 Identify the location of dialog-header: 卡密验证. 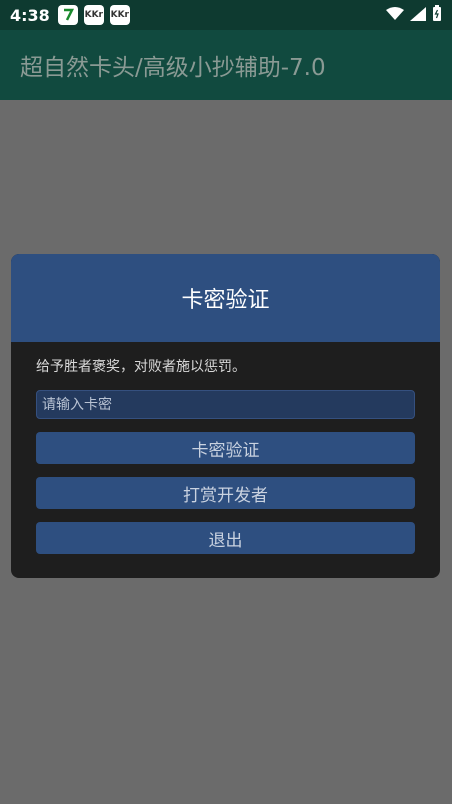
(225, 298).